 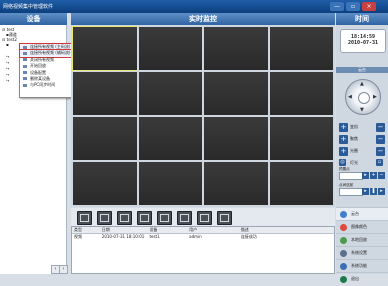 I want to click on layout-4-button, so click(x=104, y=218).